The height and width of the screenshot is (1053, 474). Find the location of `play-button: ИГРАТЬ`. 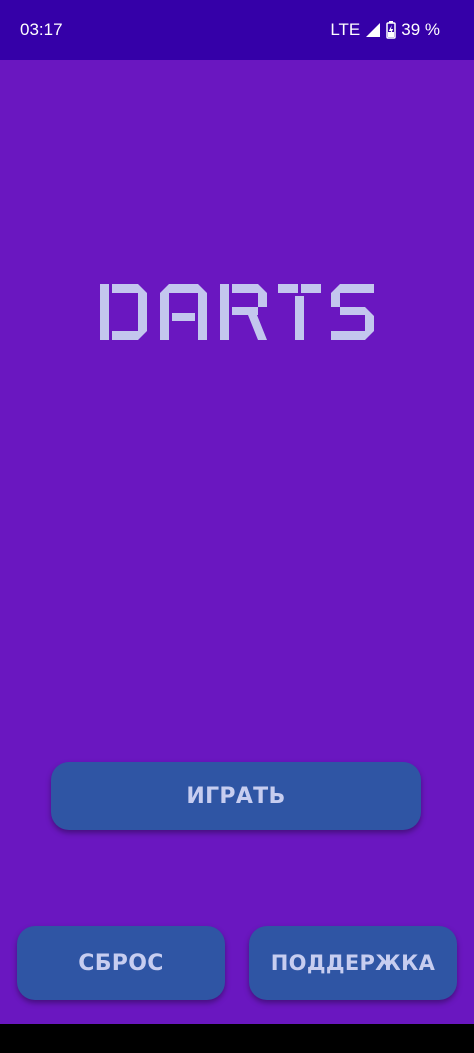

play-button: ИГРАТЬ is located at coordinates (236, 796).